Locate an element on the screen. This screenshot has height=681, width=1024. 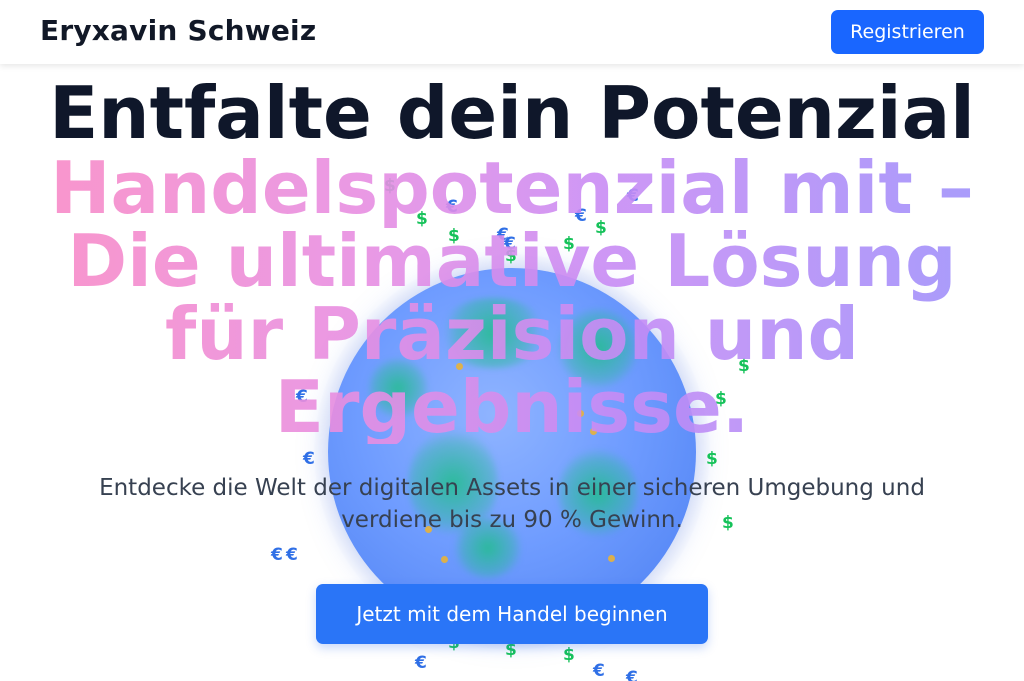
register-button: Registrieren is located at coordinates (907, 32).